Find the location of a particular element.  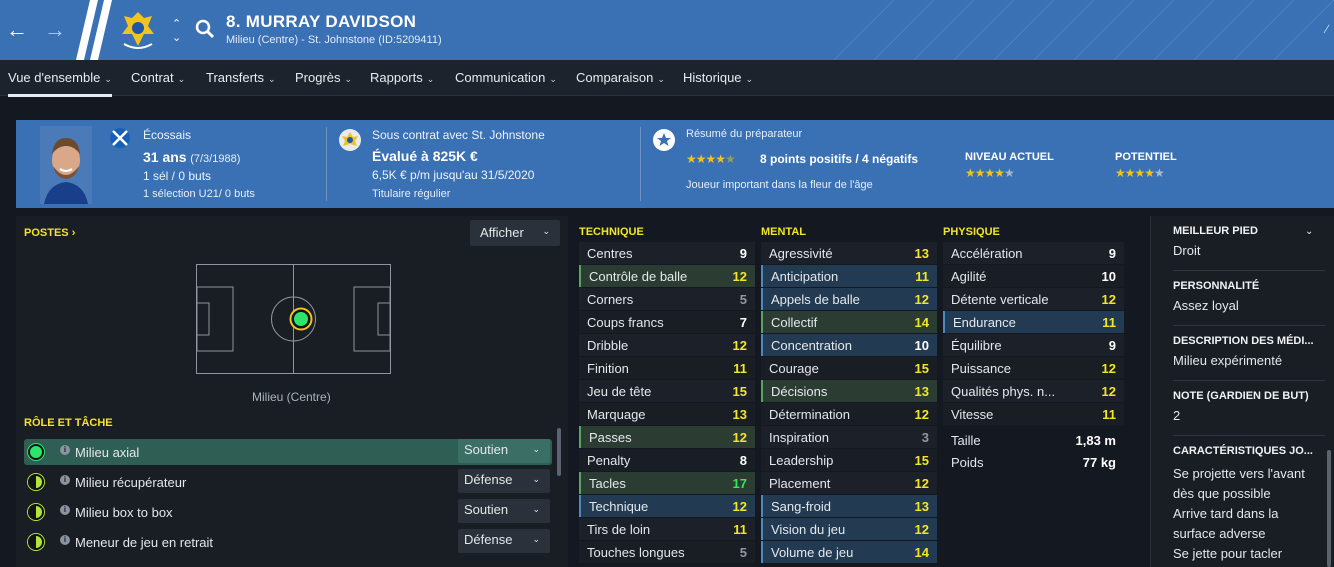

previous-player-icon: ⌃ is located at coordinates (176, 24).